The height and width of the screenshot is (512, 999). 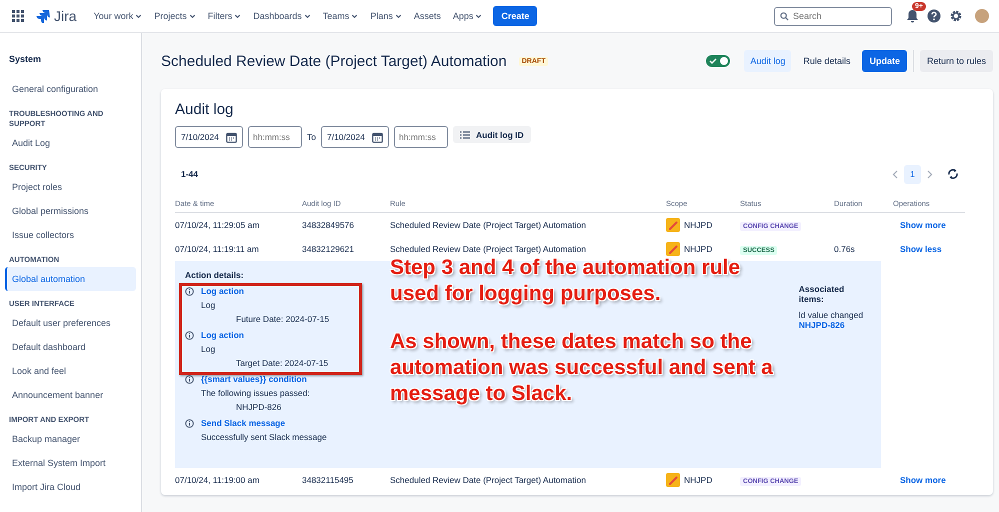 What do you see at coordinates (70, 463) in the screenshot?
I see `sidebar-item: External System Import` at bounding box center [70, 463].